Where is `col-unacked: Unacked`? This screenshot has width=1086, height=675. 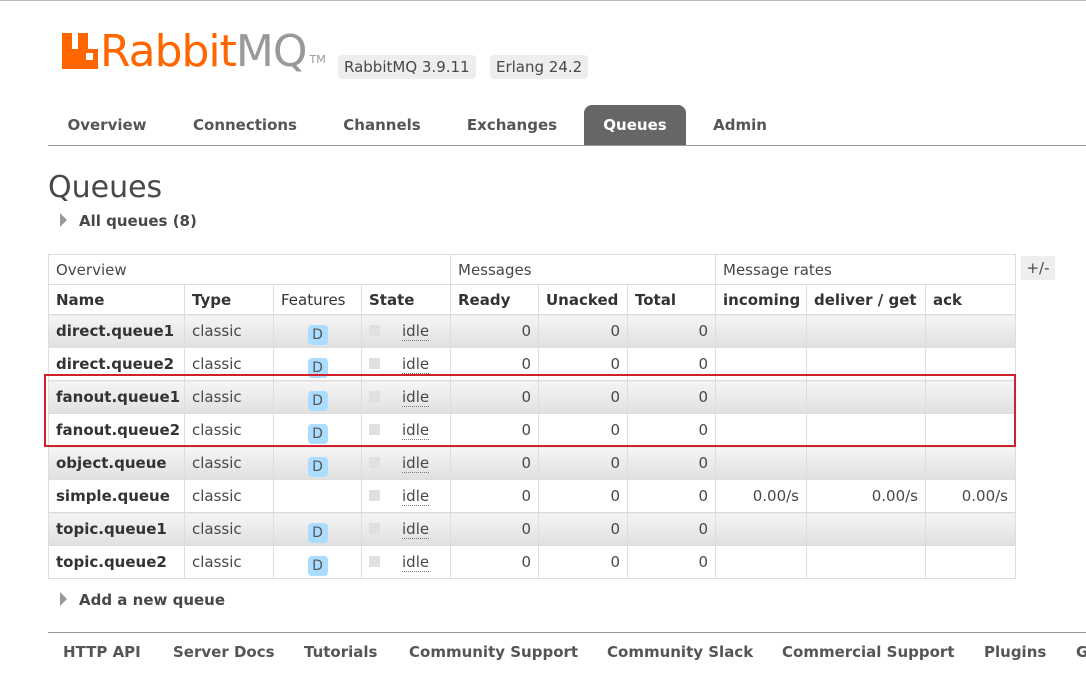
col-unacked: Unacked is located at coordinates (583, 299).